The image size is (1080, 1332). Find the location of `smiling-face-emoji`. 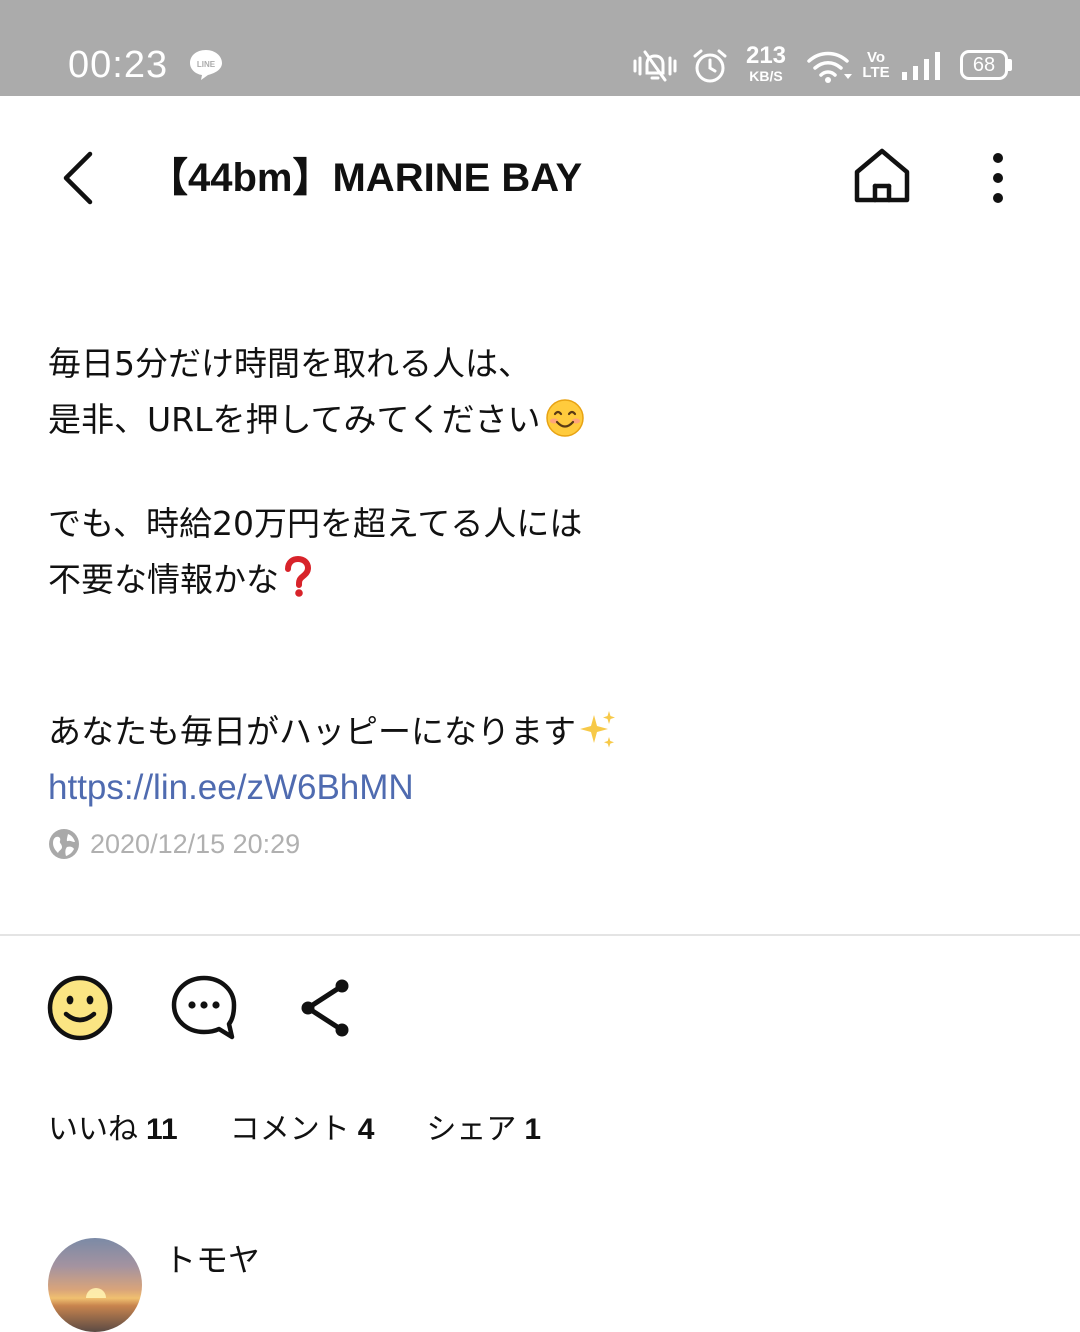

smiling-face-emoji is located at coordinates (564, 418).